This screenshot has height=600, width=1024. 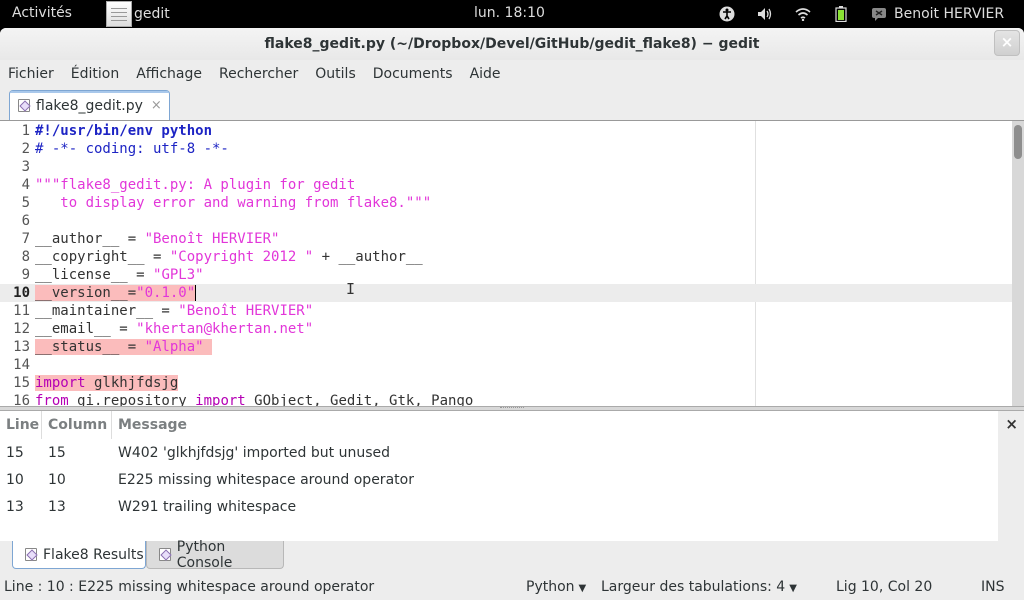 I want to click on tab-width-selector: Largeur des tabulations: 4 ▼, so click(x=699, y=587).